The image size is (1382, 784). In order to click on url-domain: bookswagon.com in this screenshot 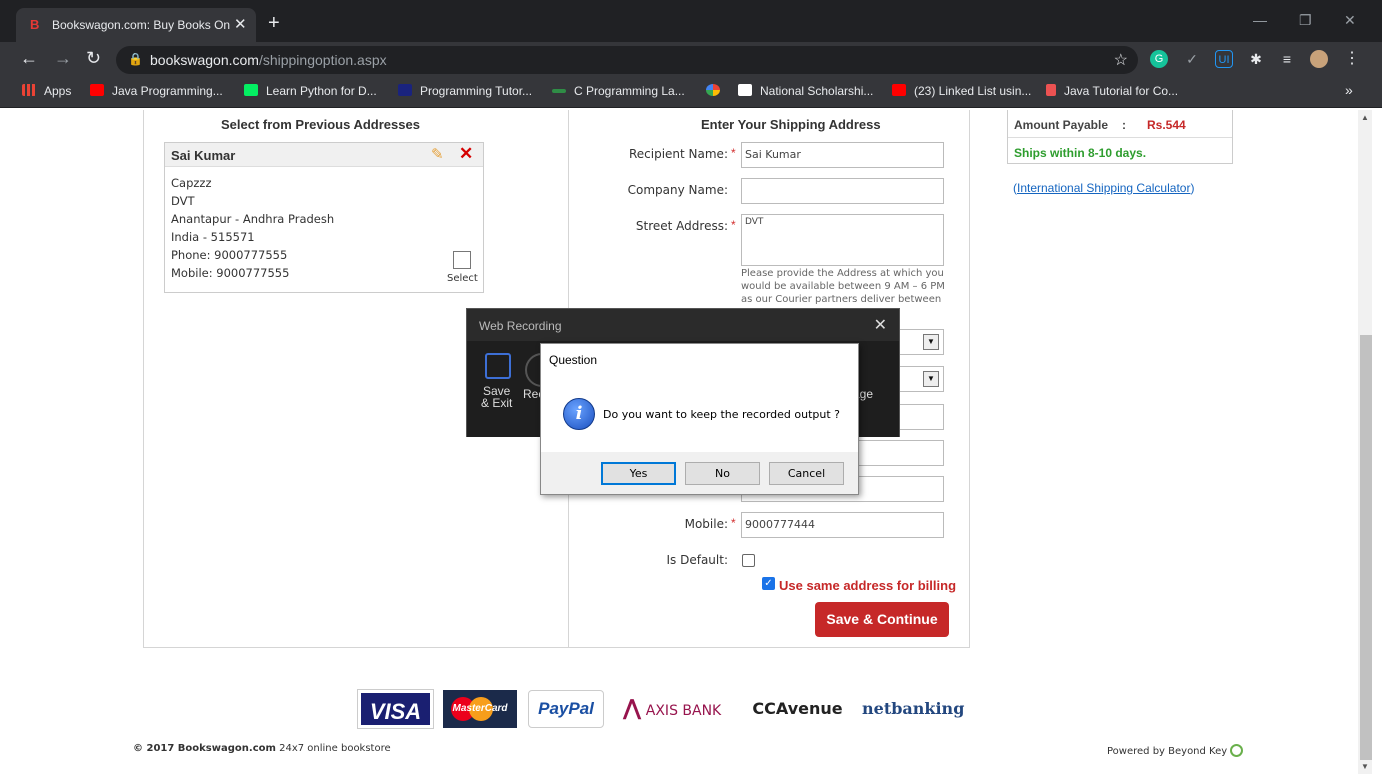, I will do `click(204, 60)`.